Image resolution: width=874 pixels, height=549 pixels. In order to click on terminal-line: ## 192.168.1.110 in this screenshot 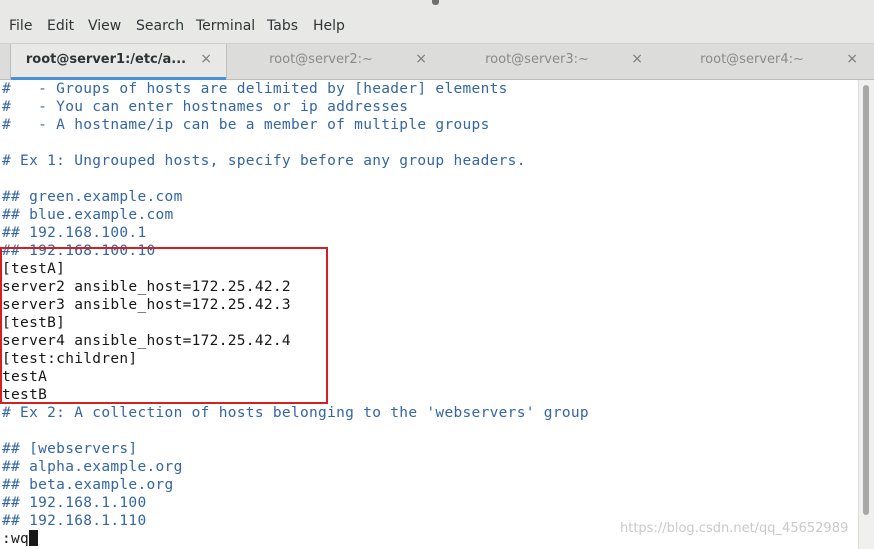, I will do `click(74, 521)`.